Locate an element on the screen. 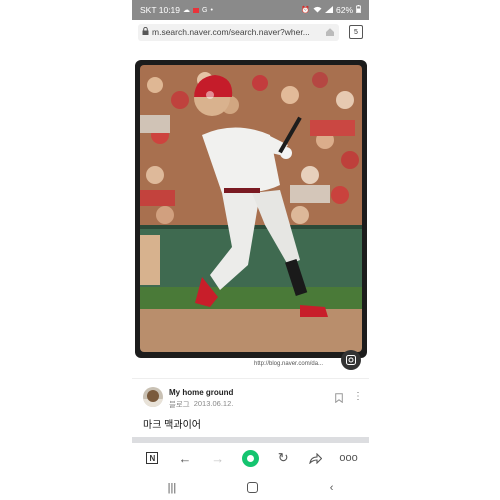  post-title: 마크 맥과이어 is located at coordinates (172, 423).